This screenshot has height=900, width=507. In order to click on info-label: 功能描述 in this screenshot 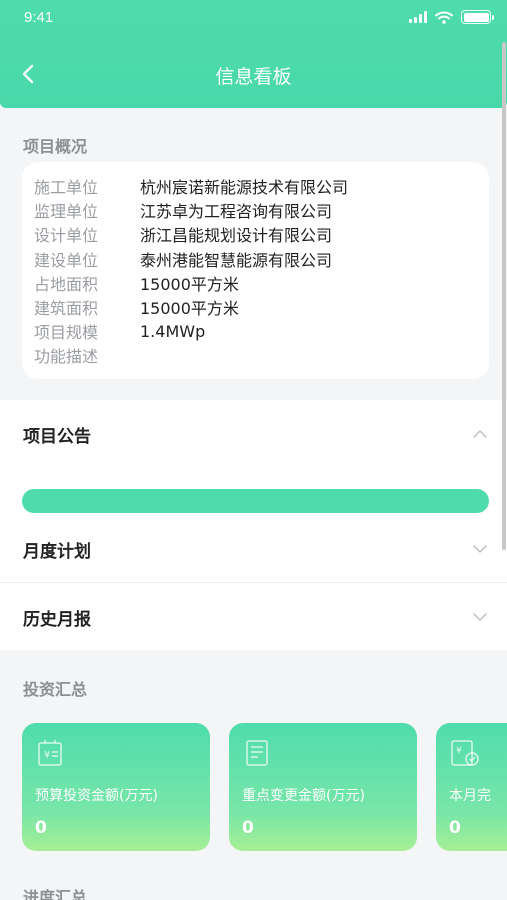, I will do `click(66, 357)`.